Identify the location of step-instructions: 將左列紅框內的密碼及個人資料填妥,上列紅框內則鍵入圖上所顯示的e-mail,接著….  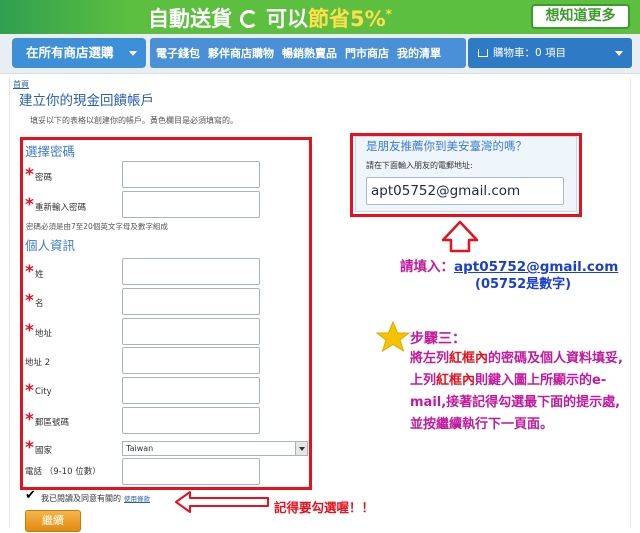
(519, 392).